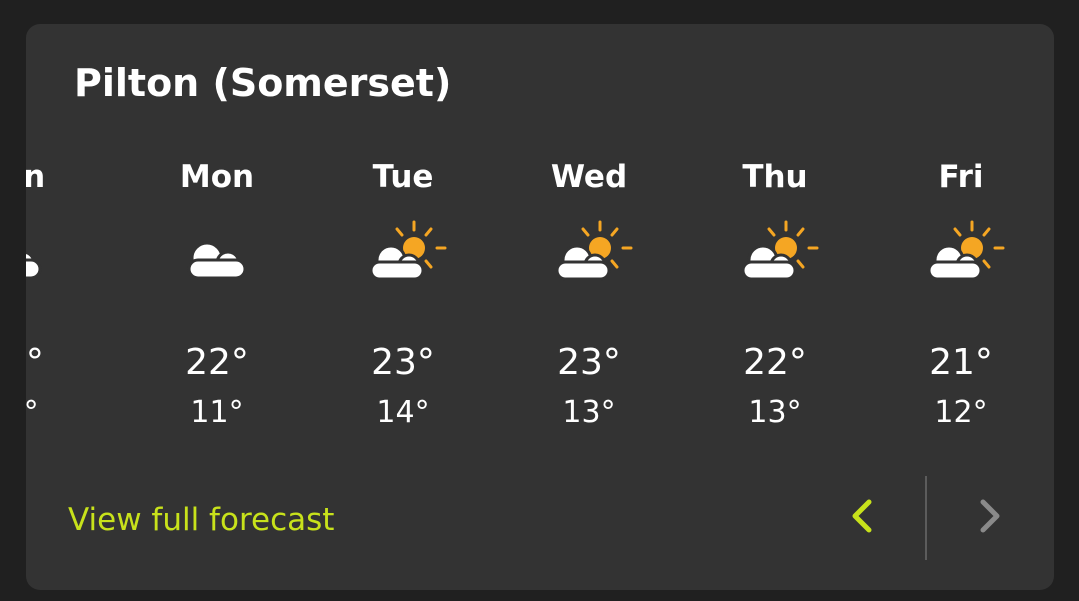 The width and height of the screenshot is (1079, 601). Describe the element at coordinates (217, 294) in the screenshot. I see `forecast-day-mon: Mon 22° 11°` at that location.